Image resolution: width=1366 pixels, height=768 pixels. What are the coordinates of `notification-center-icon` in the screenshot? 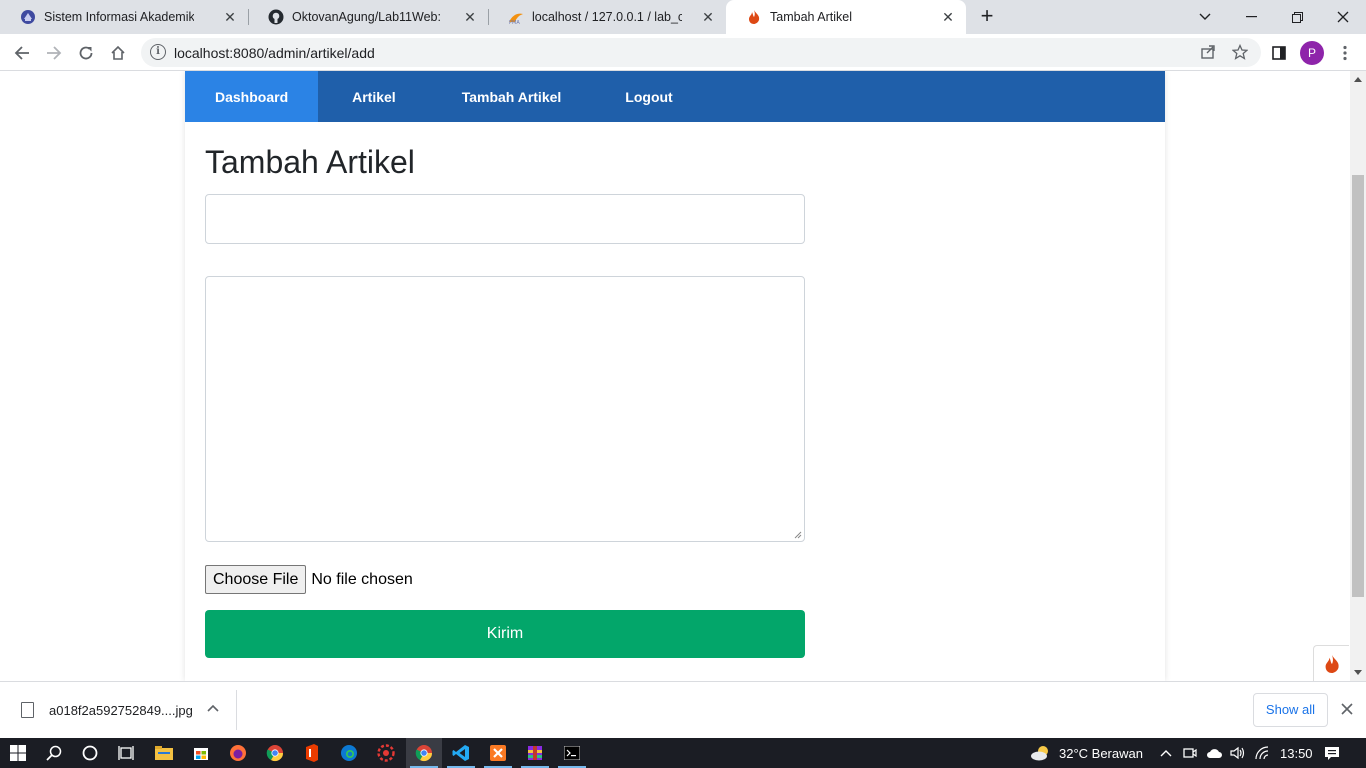 It's located at (1332, 753).